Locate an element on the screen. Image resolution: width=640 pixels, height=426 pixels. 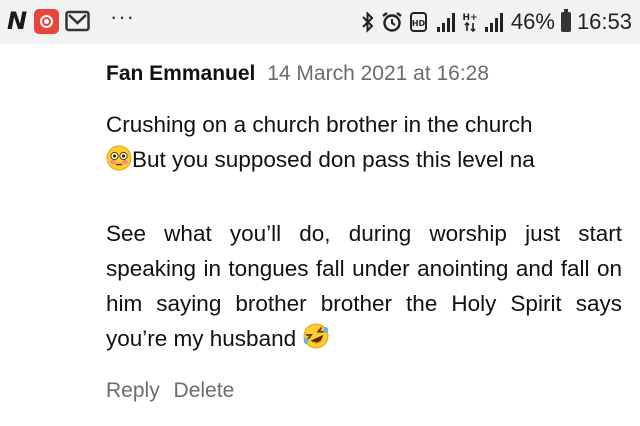
n-app-icon: N is located at coordinates (17, 21).